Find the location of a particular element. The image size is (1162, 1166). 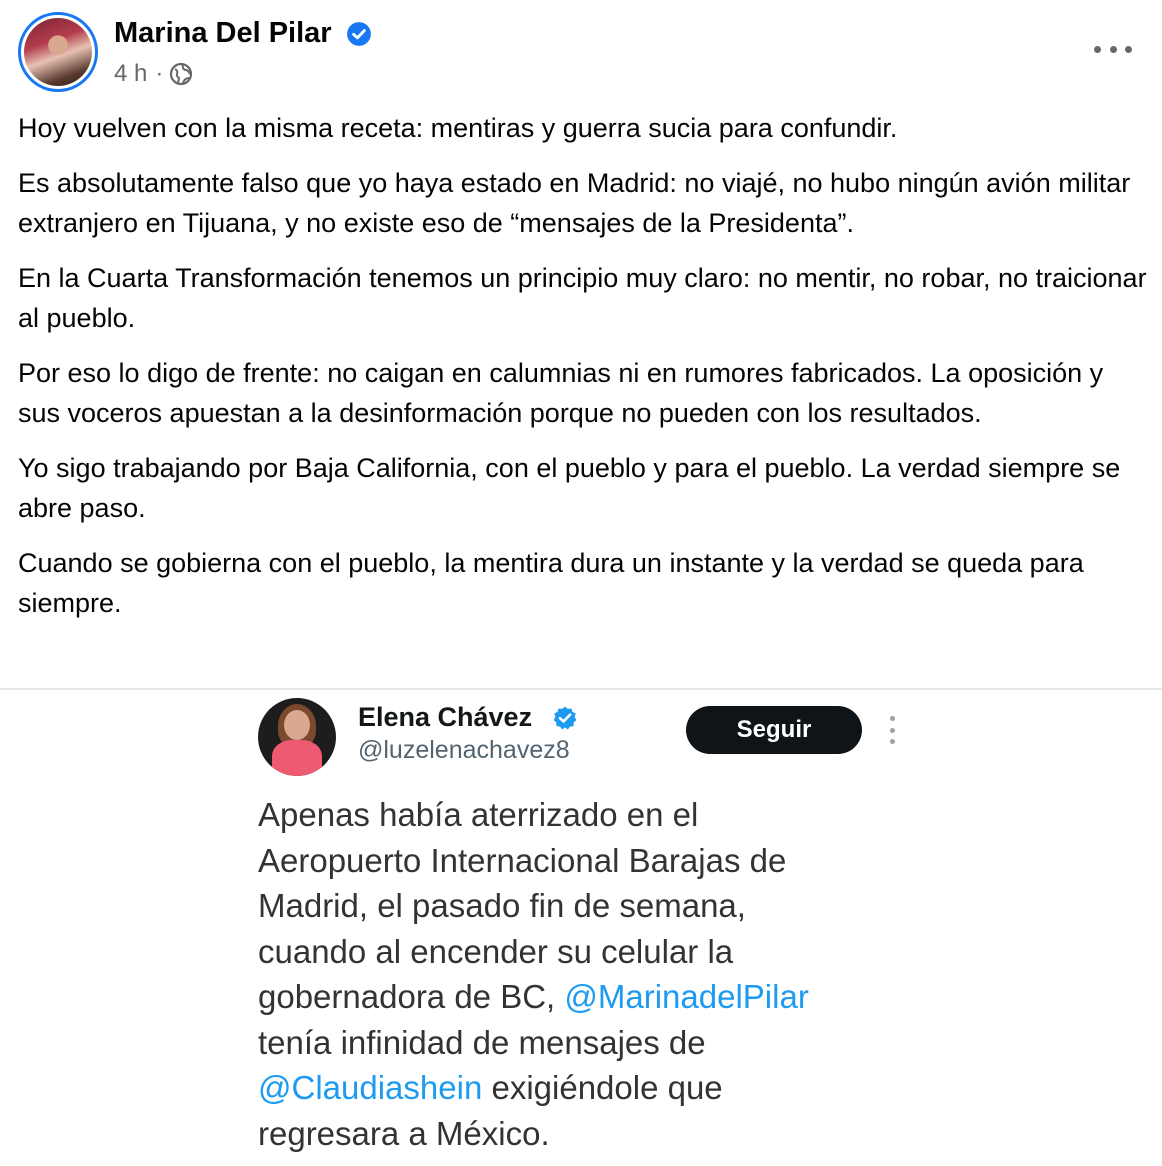

avatar-face is located at coordinates (297, 725).